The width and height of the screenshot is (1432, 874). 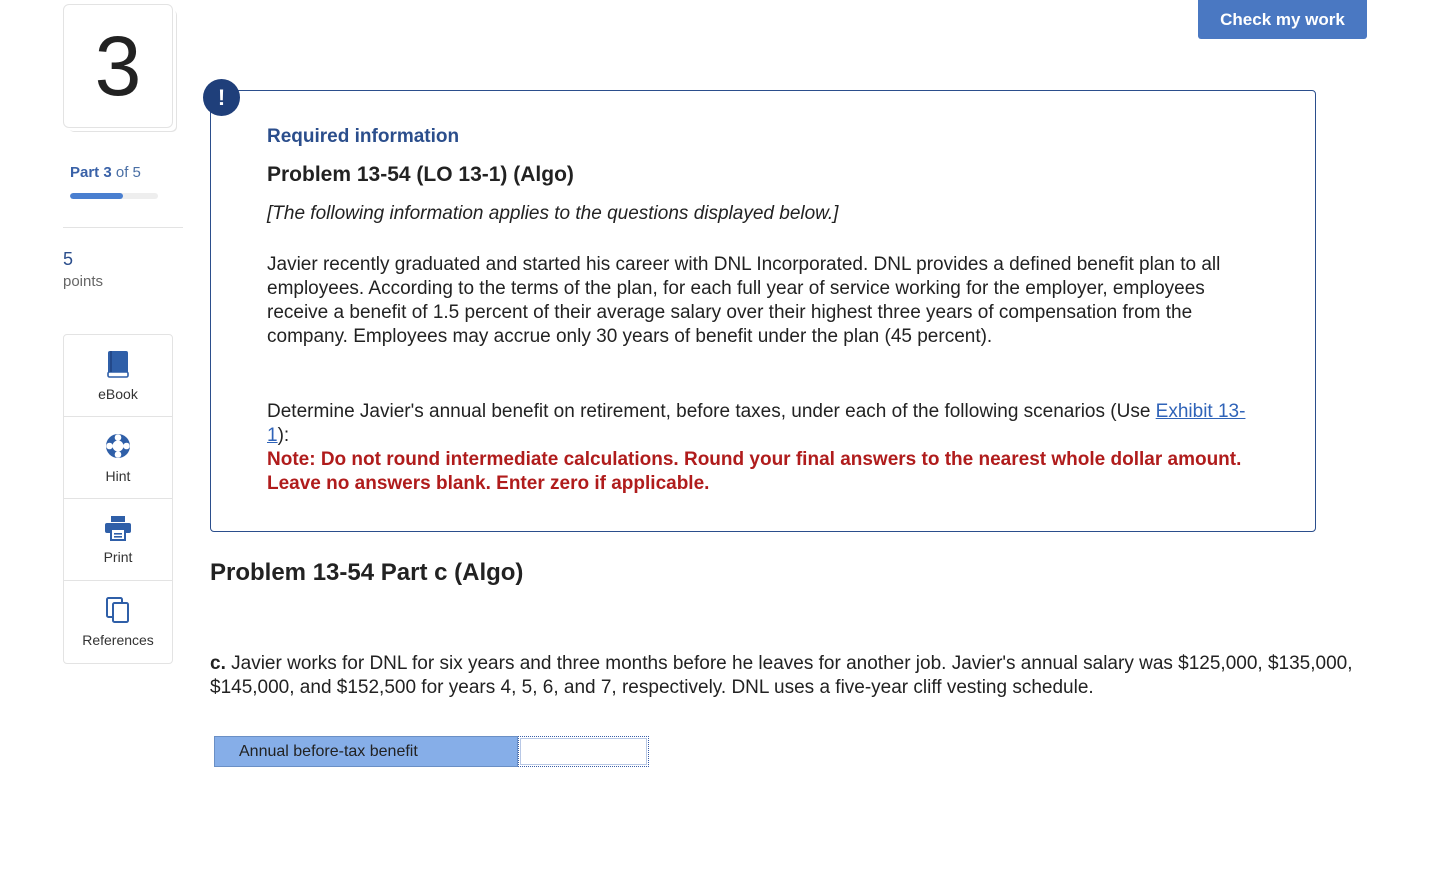 I want to click on tools-panel: eBook Hint Print References, so click(x=118, y=499).